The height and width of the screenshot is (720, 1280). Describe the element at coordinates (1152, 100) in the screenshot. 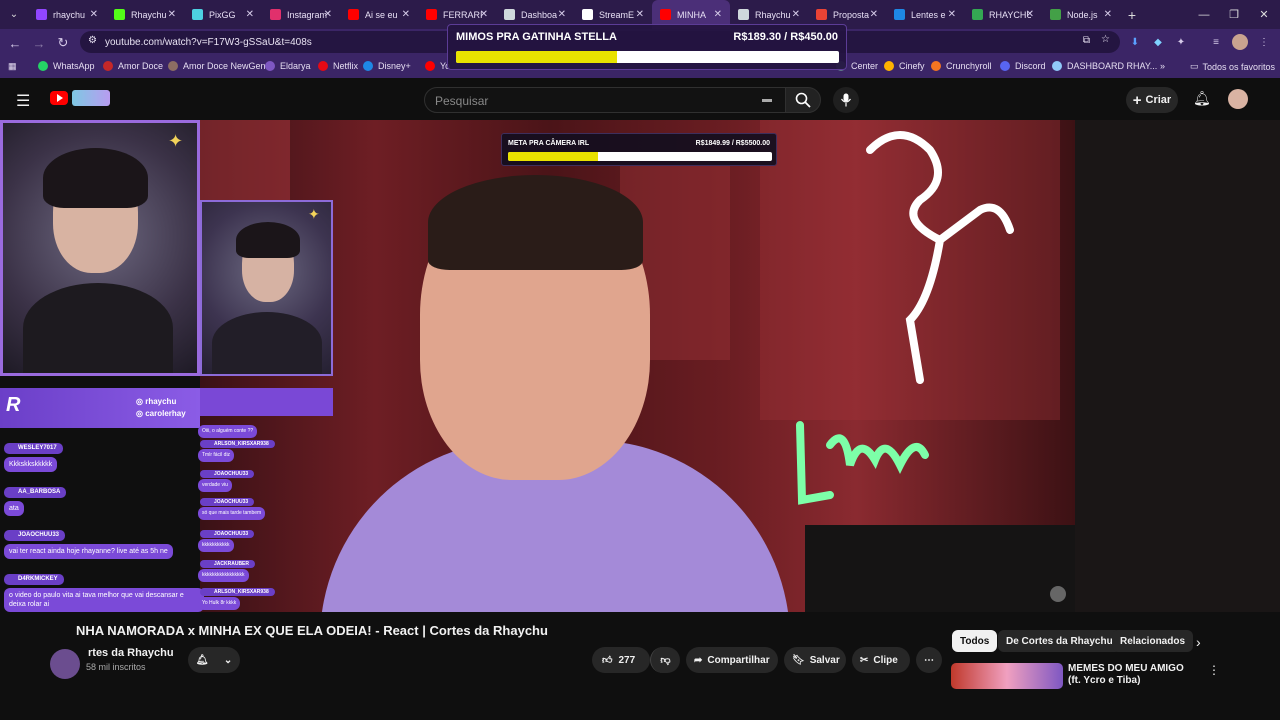

I see `create-button: + Criar` at that location.